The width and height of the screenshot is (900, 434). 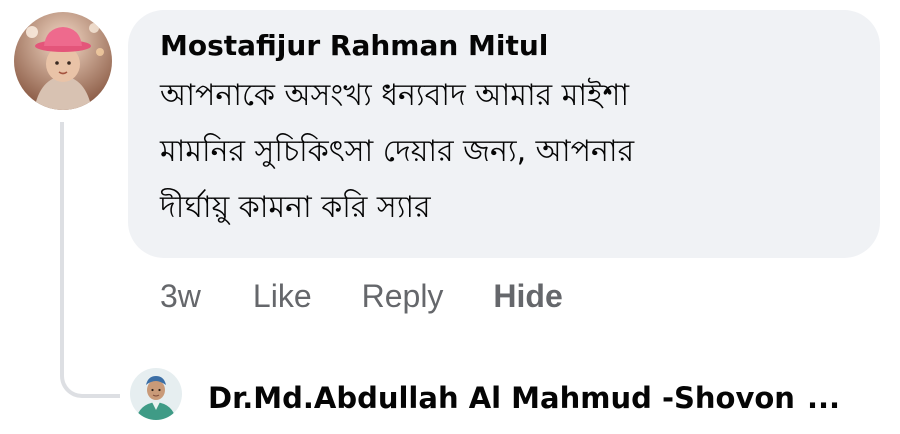 I want to click on comment-text-line: আপনাকে অসংখ্য ধন্যবাদ আমার মাইশা, so click(x=395, y=95).